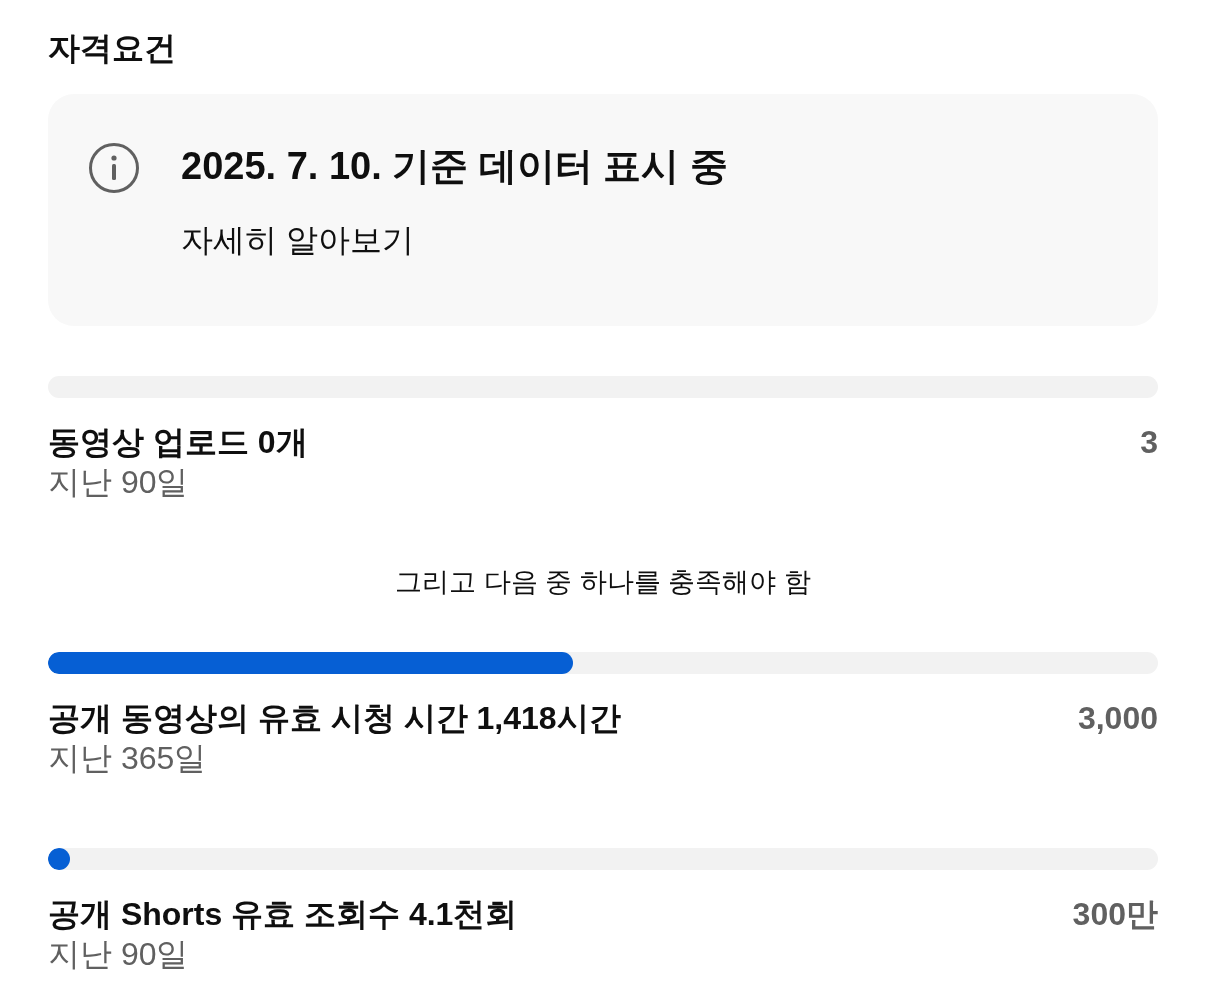  Describe the element at coordinates (114, 168) in the screenshot. I see `info-icon` at that location.